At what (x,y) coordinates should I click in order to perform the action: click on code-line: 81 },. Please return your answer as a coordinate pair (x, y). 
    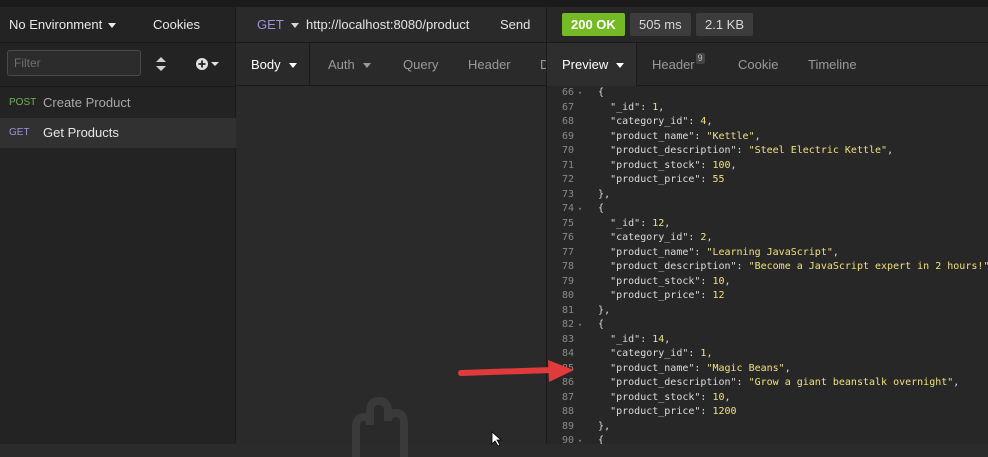
    Looking at the image, I should click on (767, 311).